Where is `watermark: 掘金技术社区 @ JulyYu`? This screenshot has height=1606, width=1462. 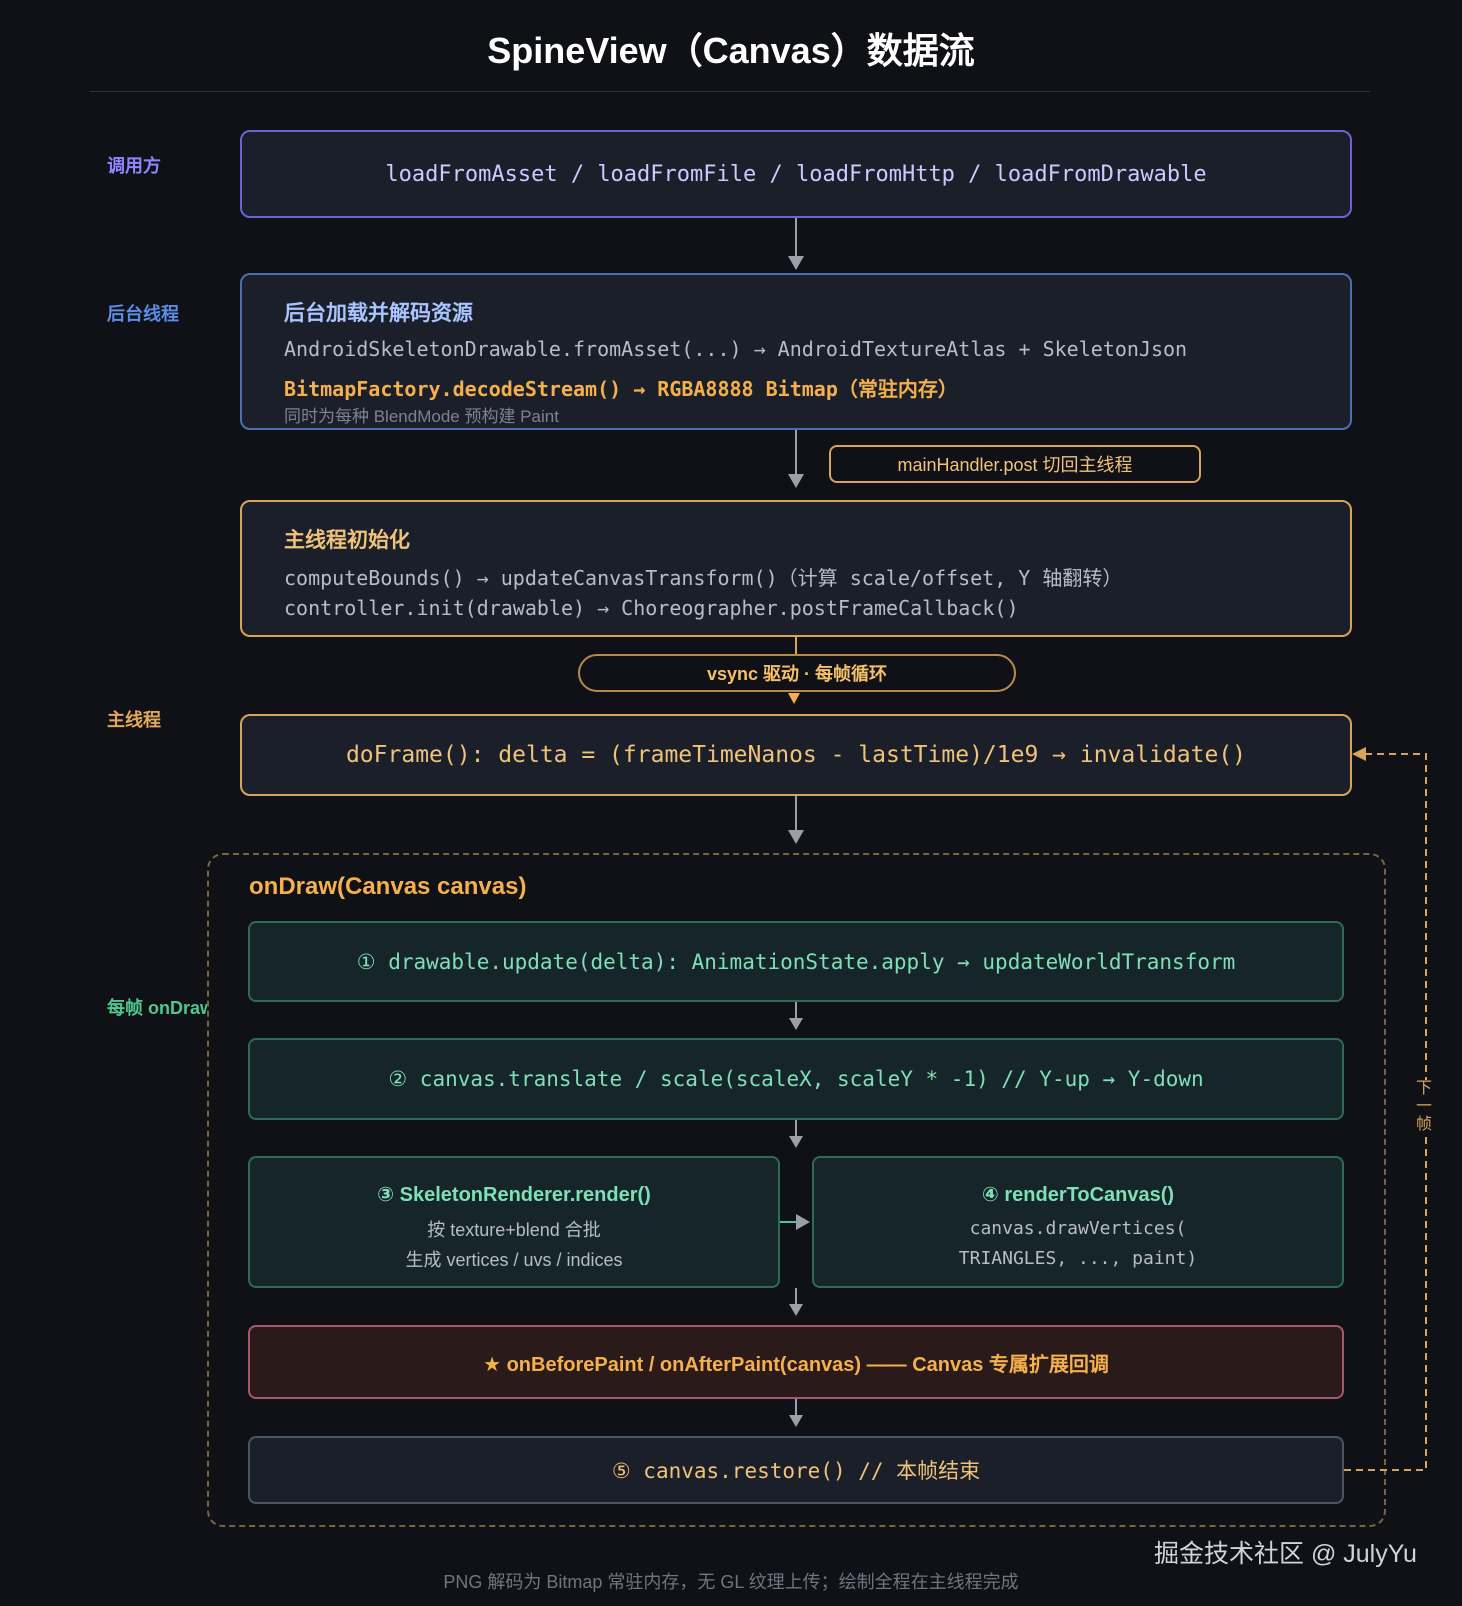
watermark: 掘金技术社区 @ JulyYu is located at coordinates (1285, 1554).